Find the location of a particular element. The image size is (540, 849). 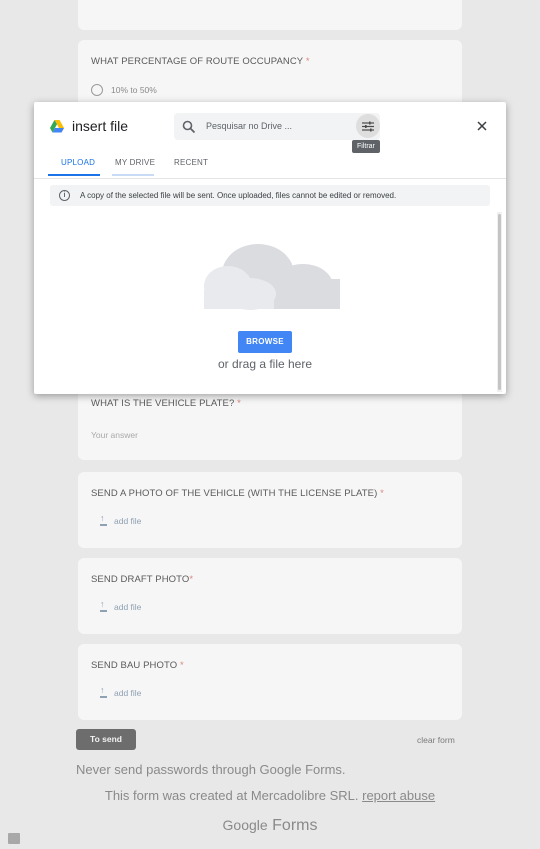

cloud-illustration is located at coordinates (272, 277).